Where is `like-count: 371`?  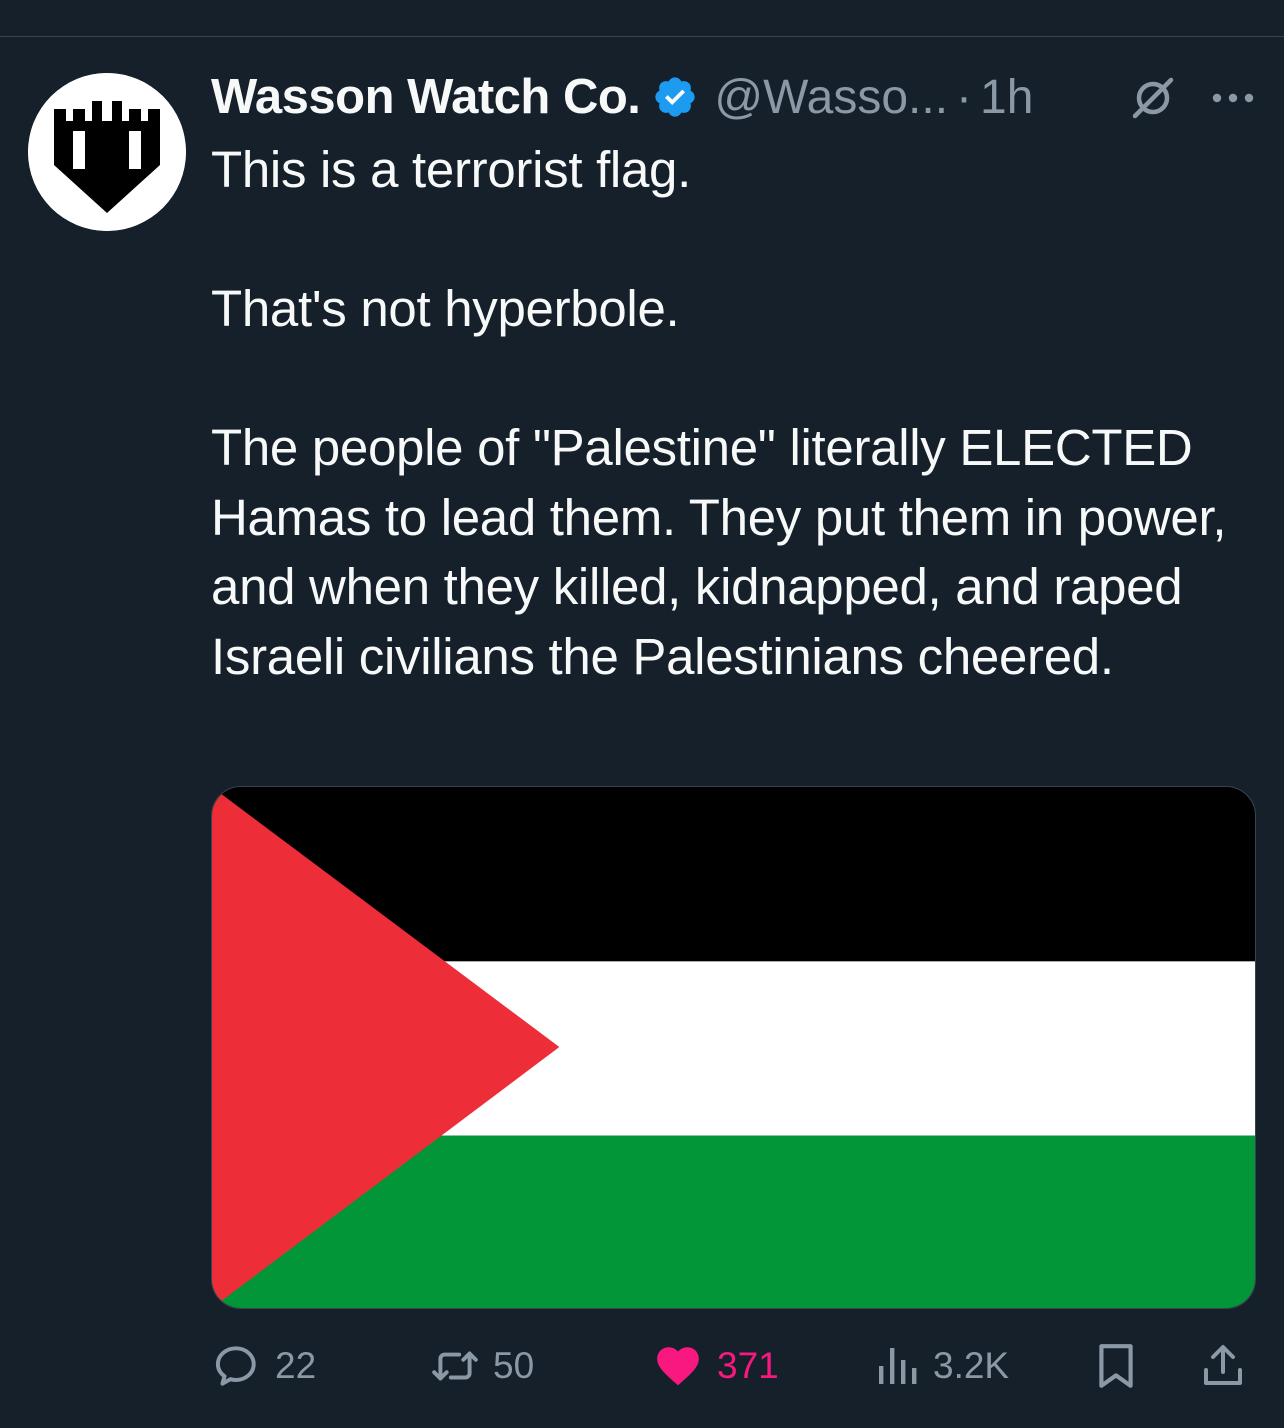 like-count: 371 is located at coordinates (748, 1365).